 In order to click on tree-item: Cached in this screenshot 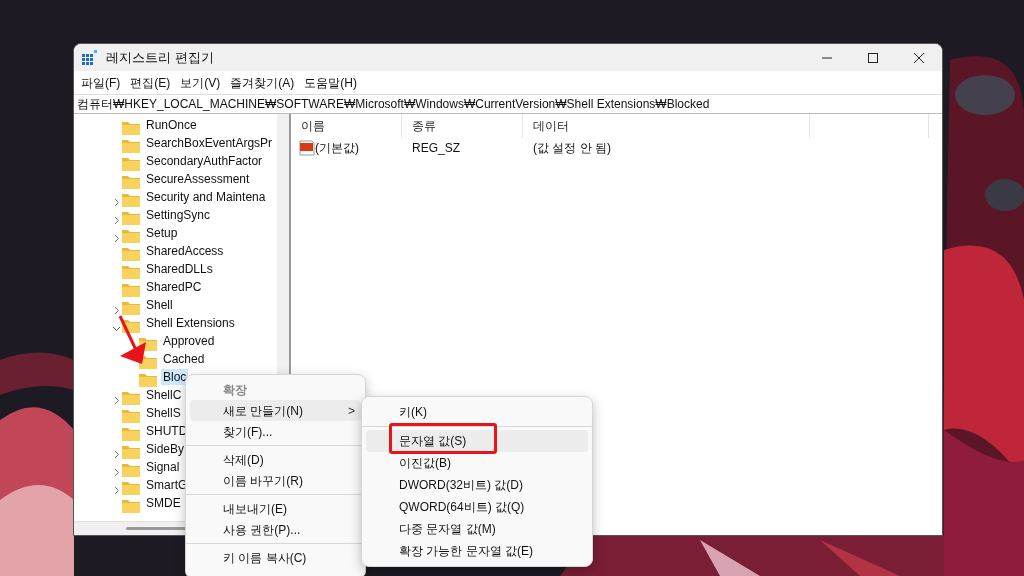, I will do `click(184, 359)`.